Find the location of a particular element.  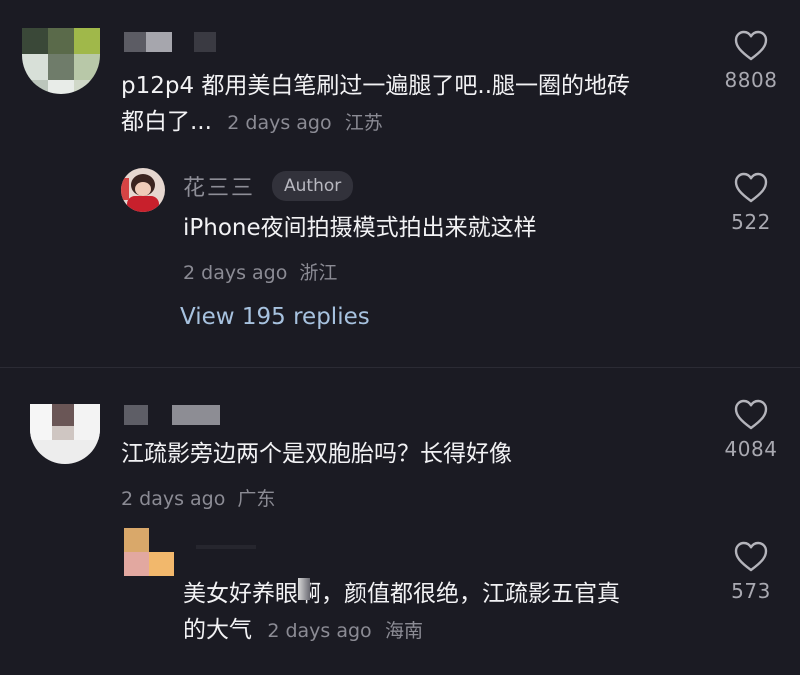

reply2-like: 573 is located at coordinates (751, 572).